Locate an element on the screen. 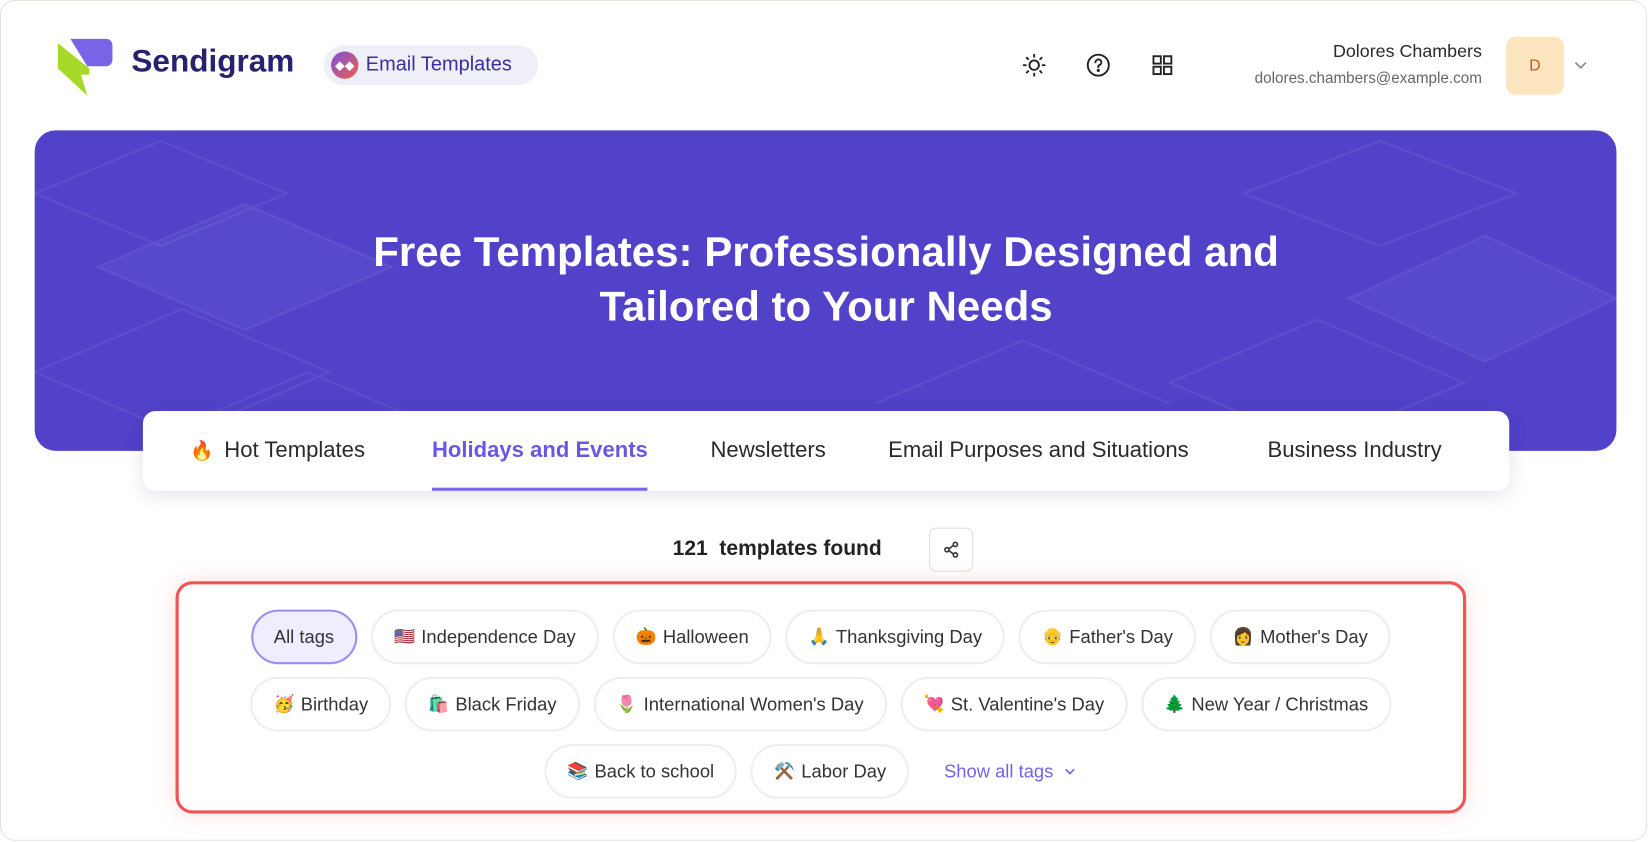 Image resolution: width=1648 pixels, height=842 pixels. tab-newsletters: Newsletters is located at coordinates (767, 450).